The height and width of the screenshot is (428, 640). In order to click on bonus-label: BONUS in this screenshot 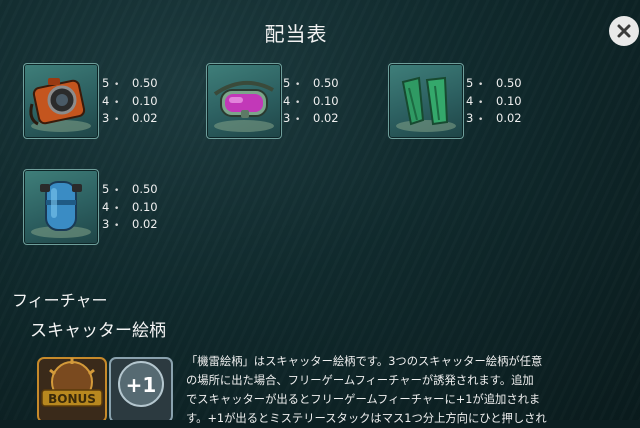, I will do `click(72, 399)`.